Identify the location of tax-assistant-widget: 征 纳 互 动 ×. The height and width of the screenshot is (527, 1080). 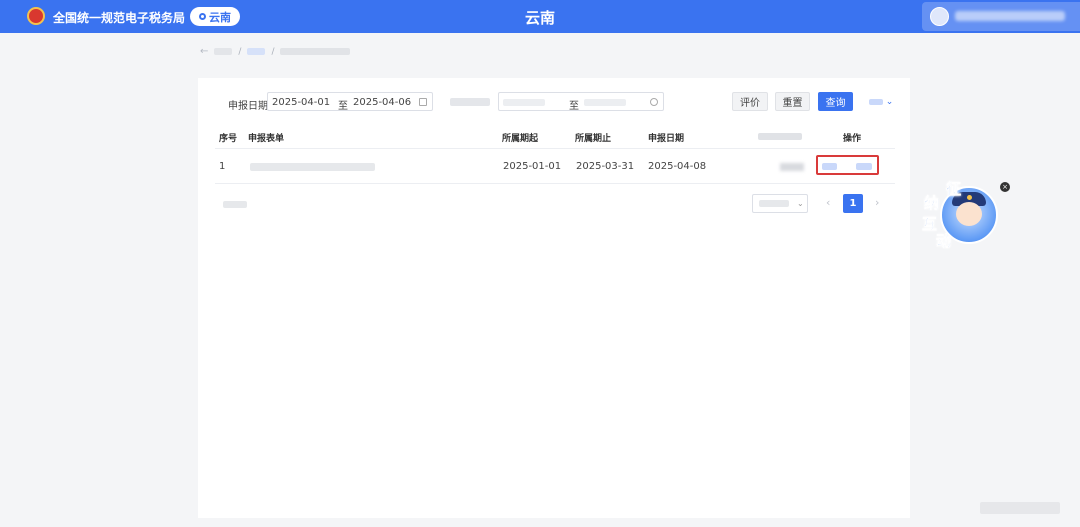
(964, 214).